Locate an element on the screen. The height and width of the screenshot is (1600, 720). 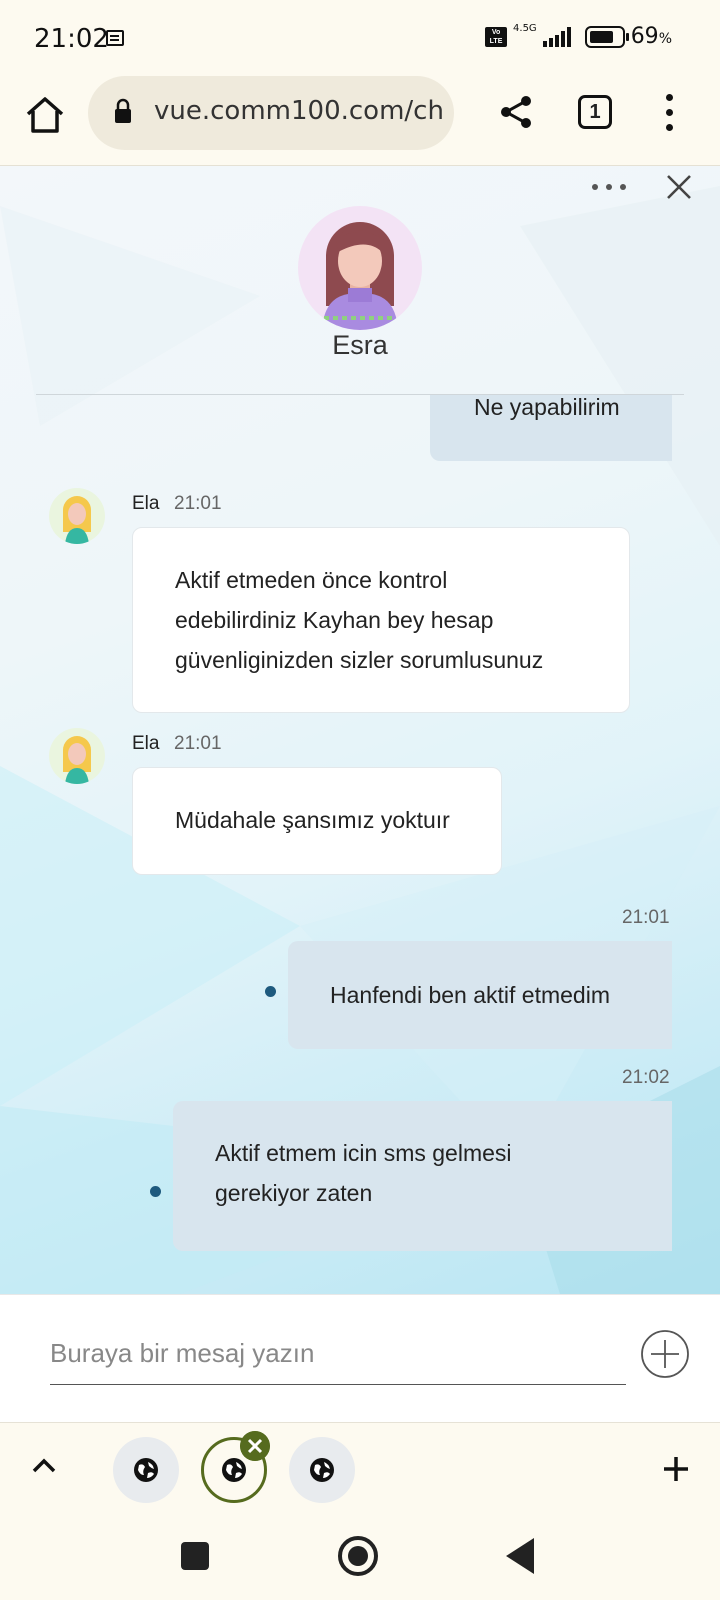
battery-icon is located at coordinates (606, 36).